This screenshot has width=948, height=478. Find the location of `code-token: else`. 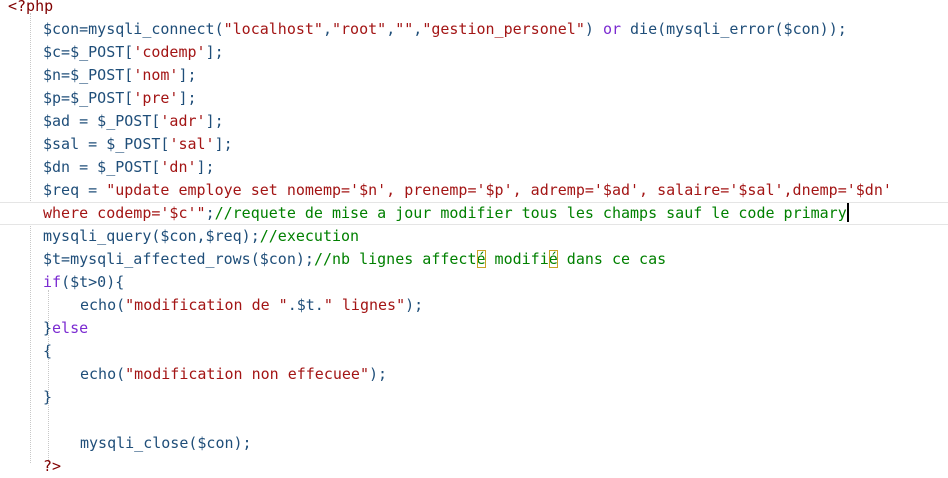

code-token: else is located at coordinates (70, 328).